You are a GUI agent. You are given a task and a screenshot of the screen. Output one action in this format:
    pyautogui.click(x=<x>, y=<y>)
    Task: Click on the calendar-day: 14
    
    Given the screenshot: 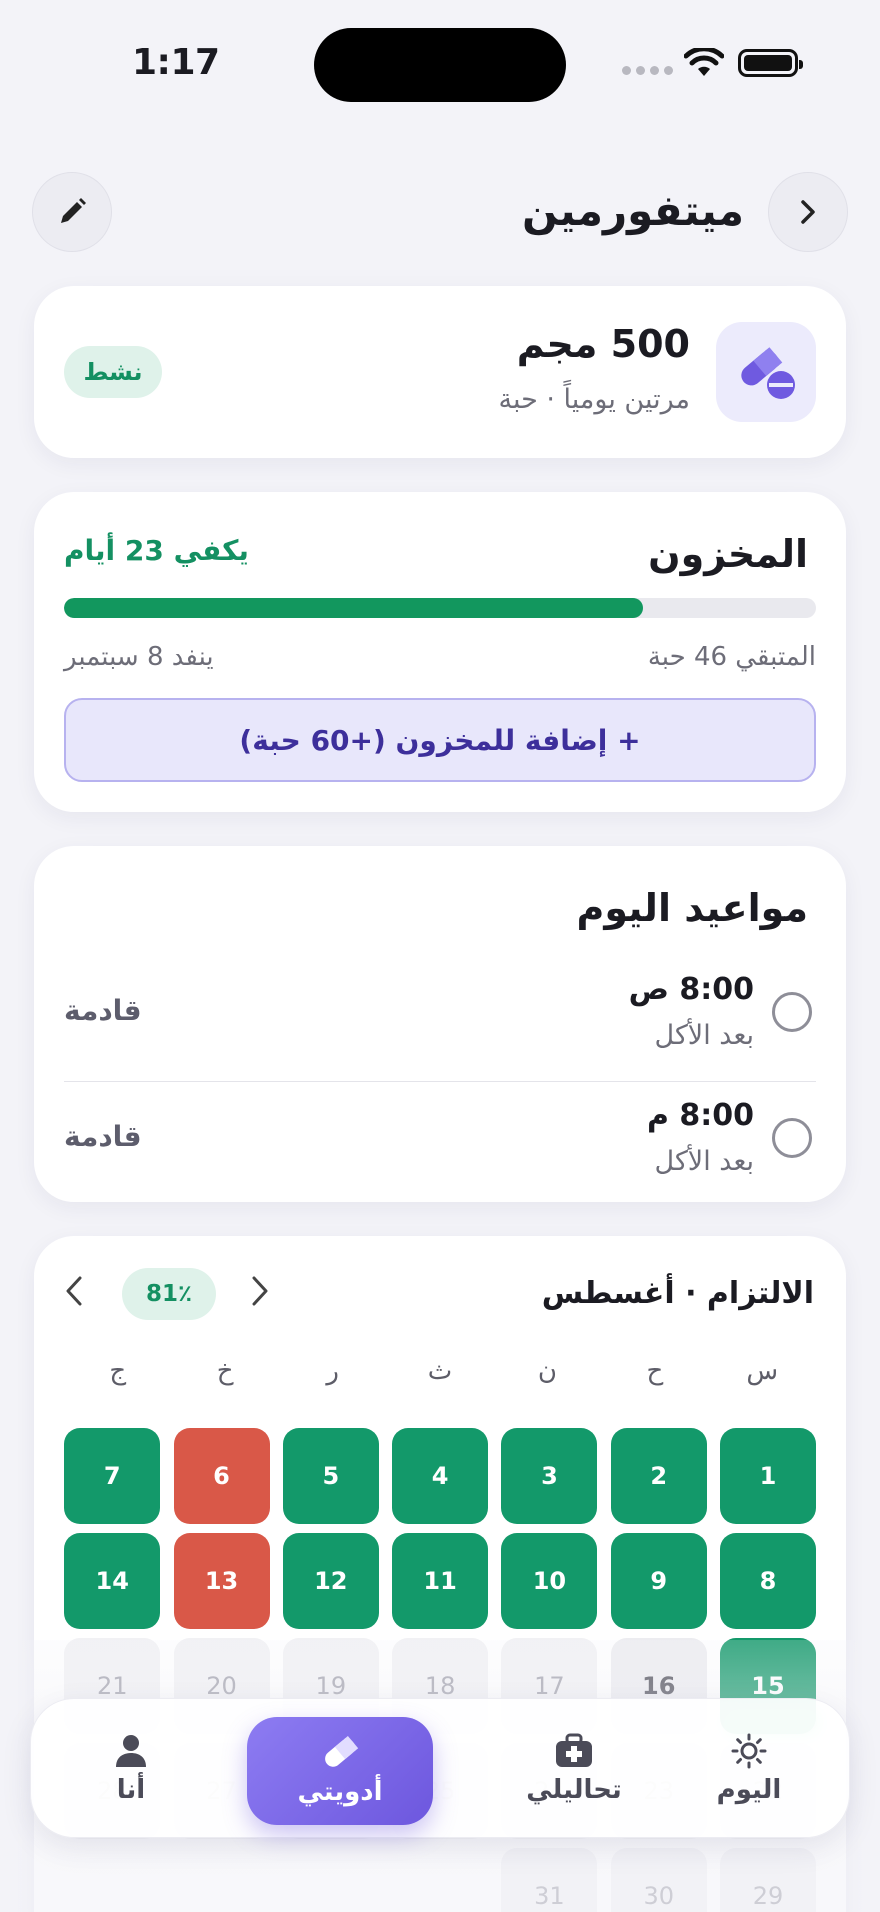 What is the action you would take?
    pyautogui.click(x=112, y=1581)
    